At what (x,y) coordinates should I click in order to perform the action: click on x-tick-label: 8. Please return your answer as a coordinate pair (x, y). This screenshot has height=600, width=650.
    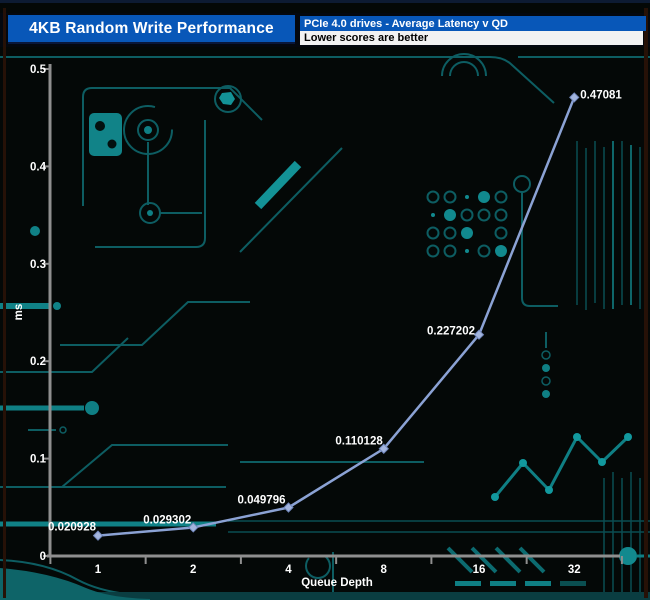
    Looking at the image, I should click on (384, 570).